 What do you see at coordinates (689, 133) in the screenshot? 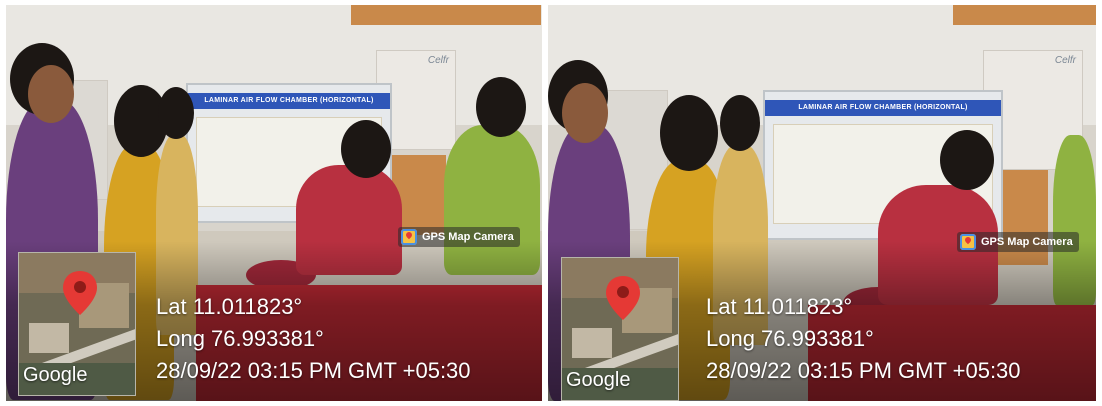
I see `woman-yellow-head` at bounding box center [689, 133].